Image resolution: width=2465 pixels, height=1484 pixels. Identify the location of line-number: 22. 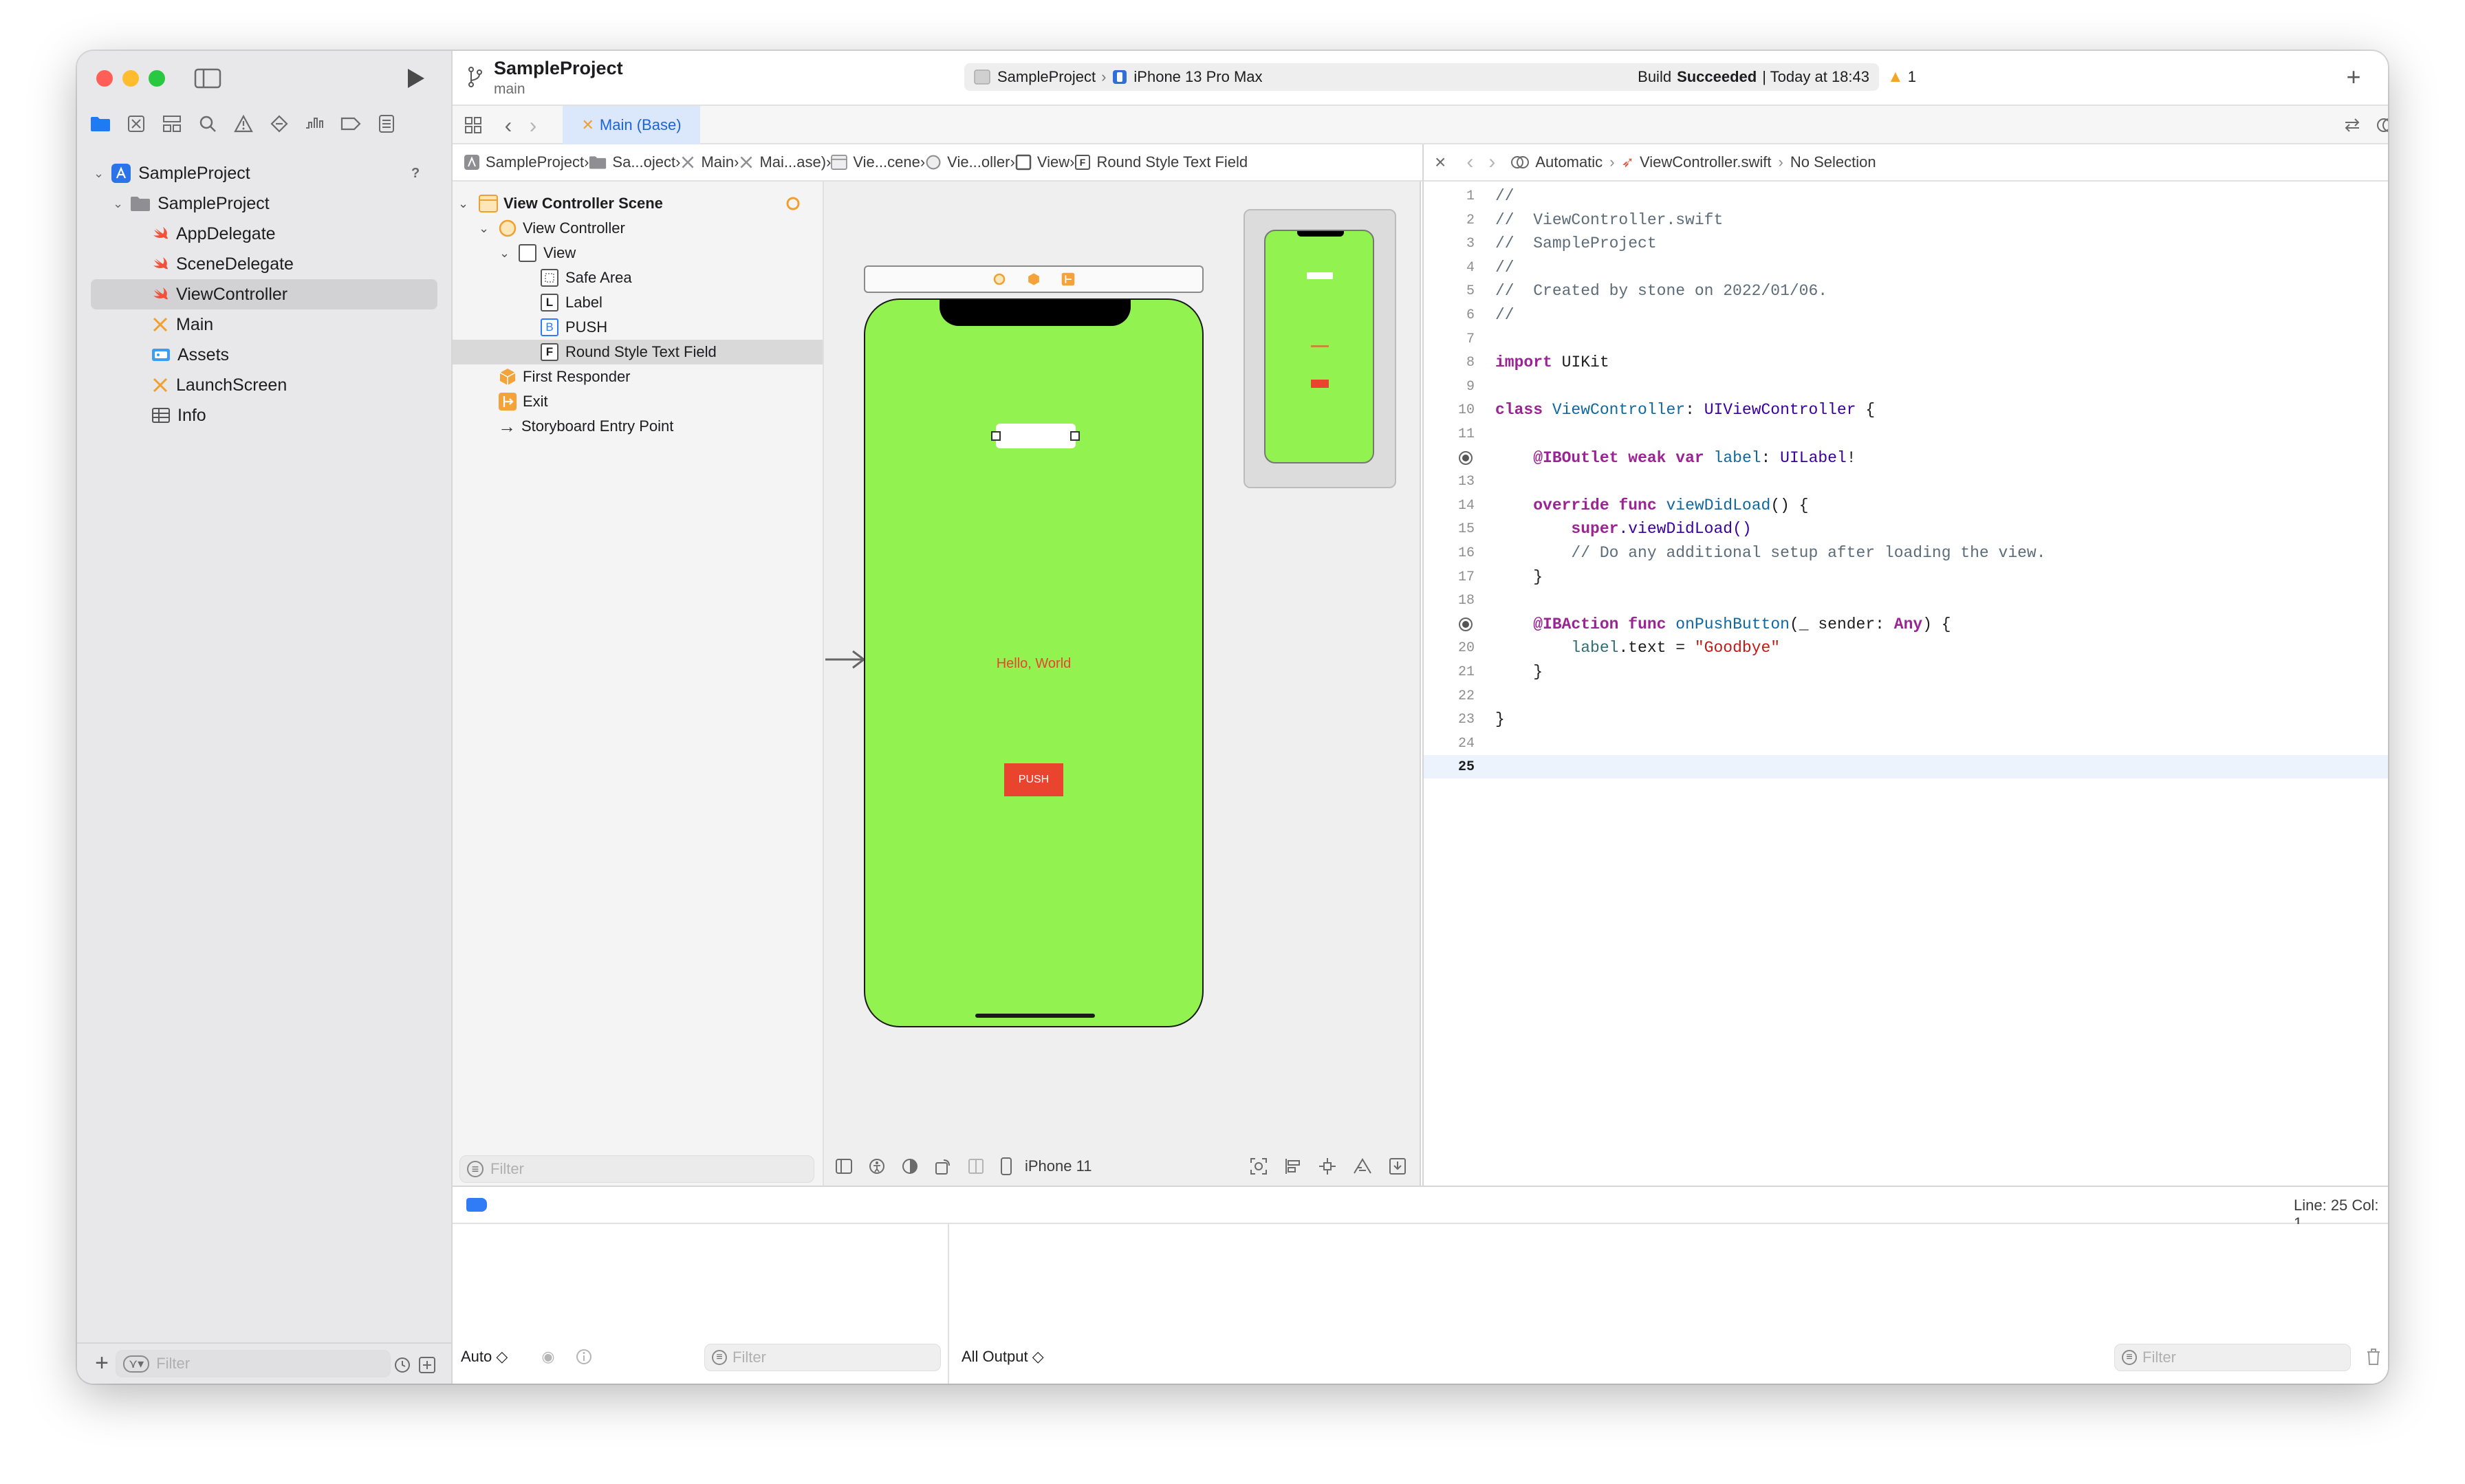
(1451, 696).